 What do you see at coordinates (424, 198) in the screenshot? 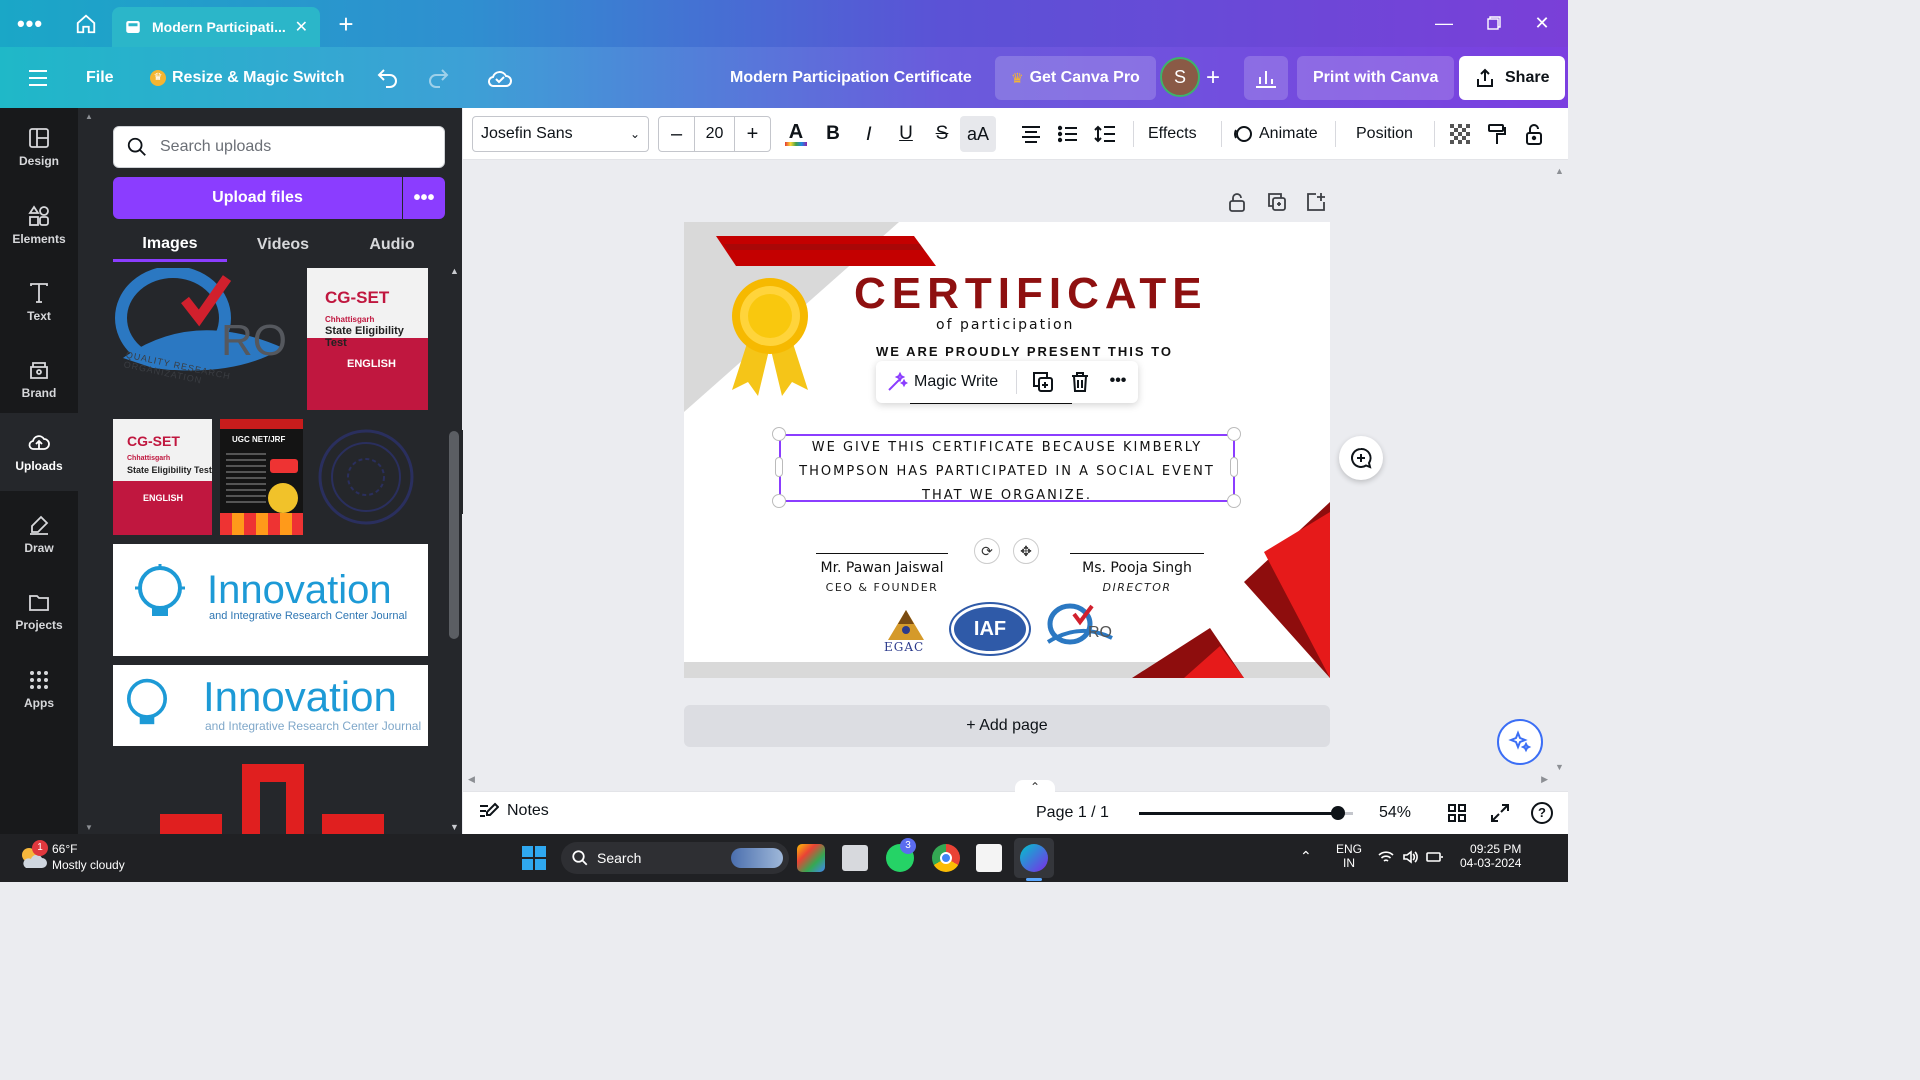
I see `upload-more-options-icon: •••` at bounding box center [424, 198].